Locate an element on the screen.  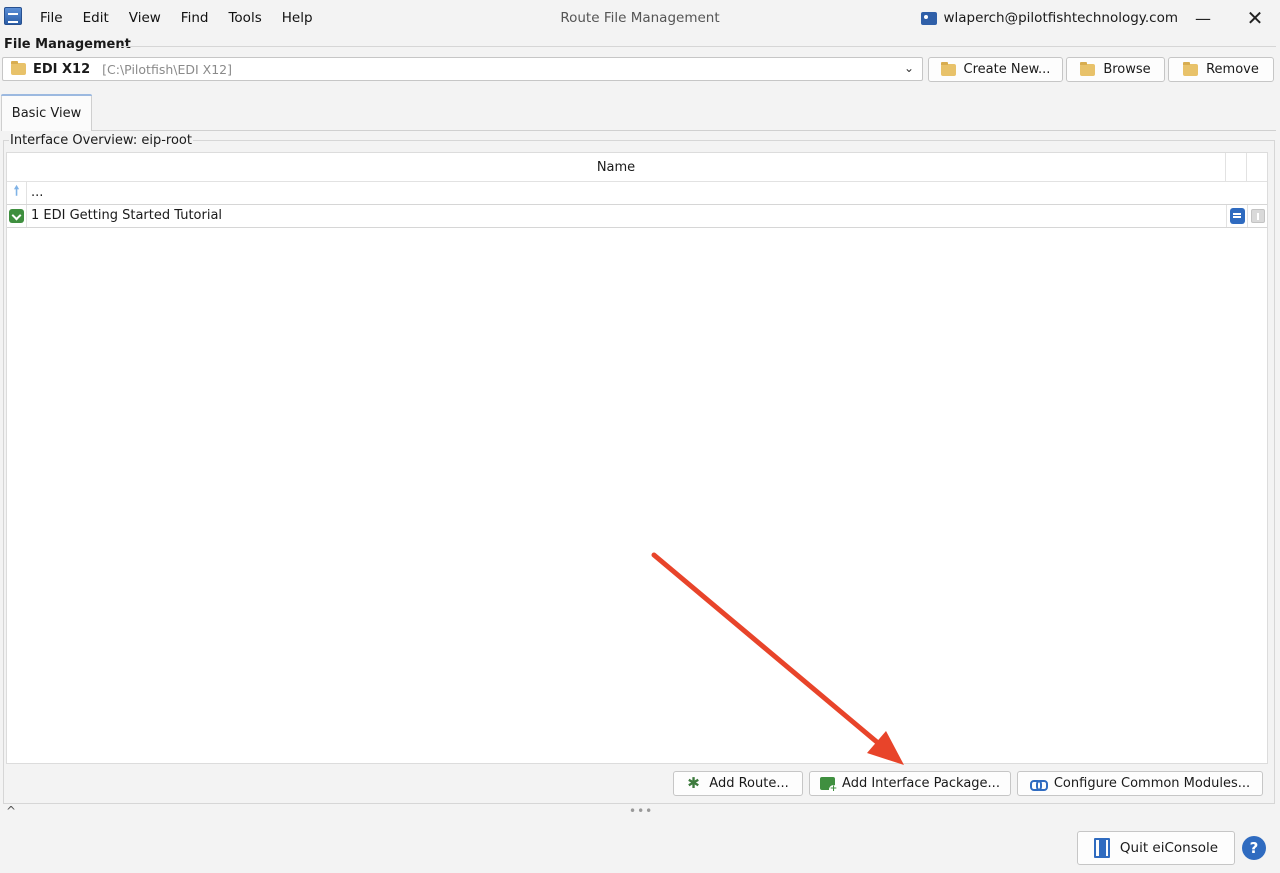
minimize-button: — is located at coordinates (1203, 18).